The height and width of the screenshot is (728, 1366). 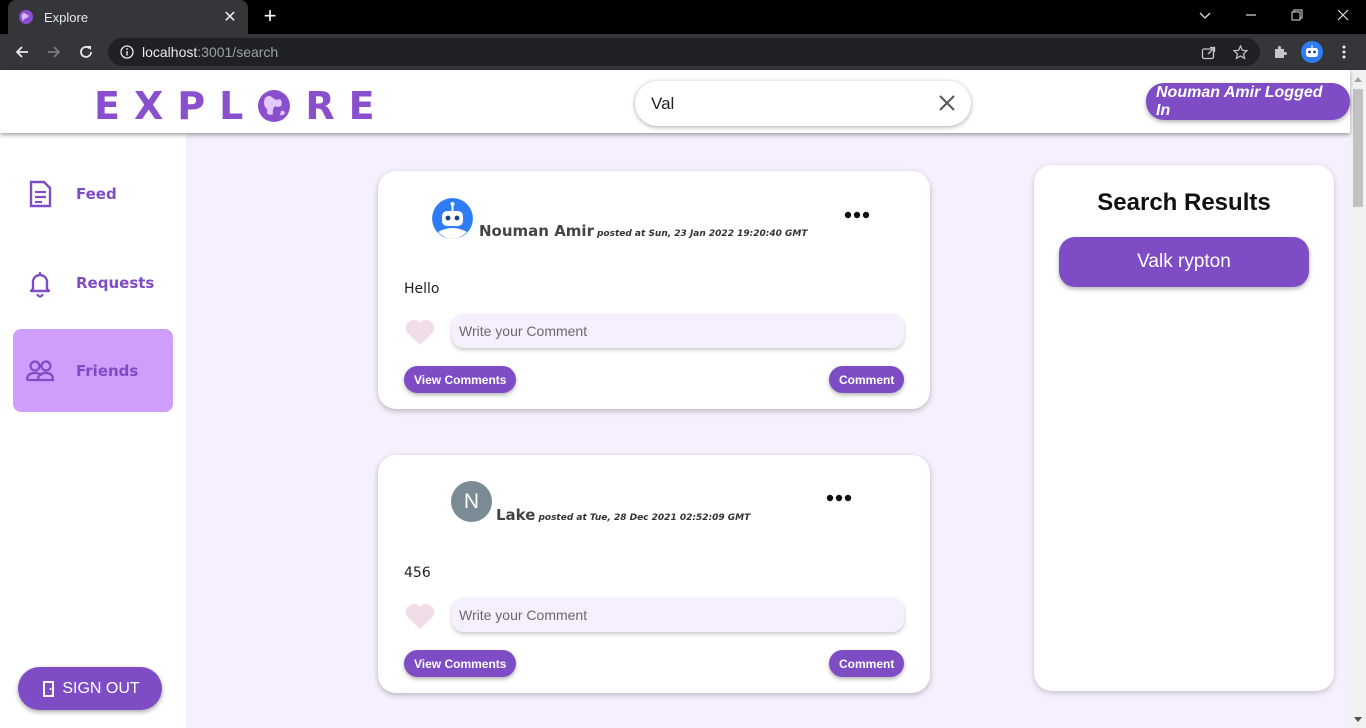 I want to click on people-icon, so click(x=40, y=370).